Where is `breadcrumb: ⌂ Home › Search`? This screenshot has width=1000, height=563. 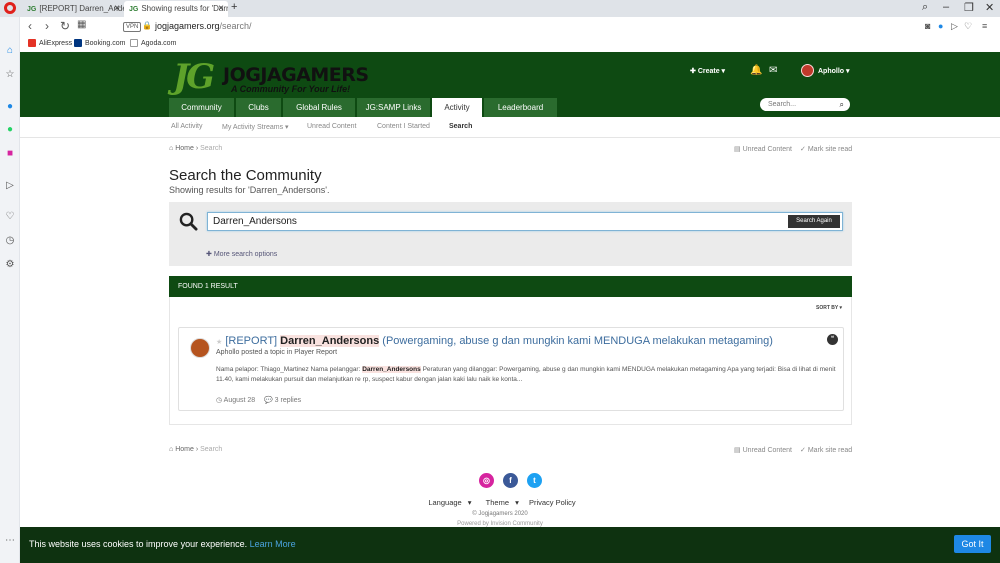 breadcrumb: ⌂ Home › Search is located at coordinates (196, 148).